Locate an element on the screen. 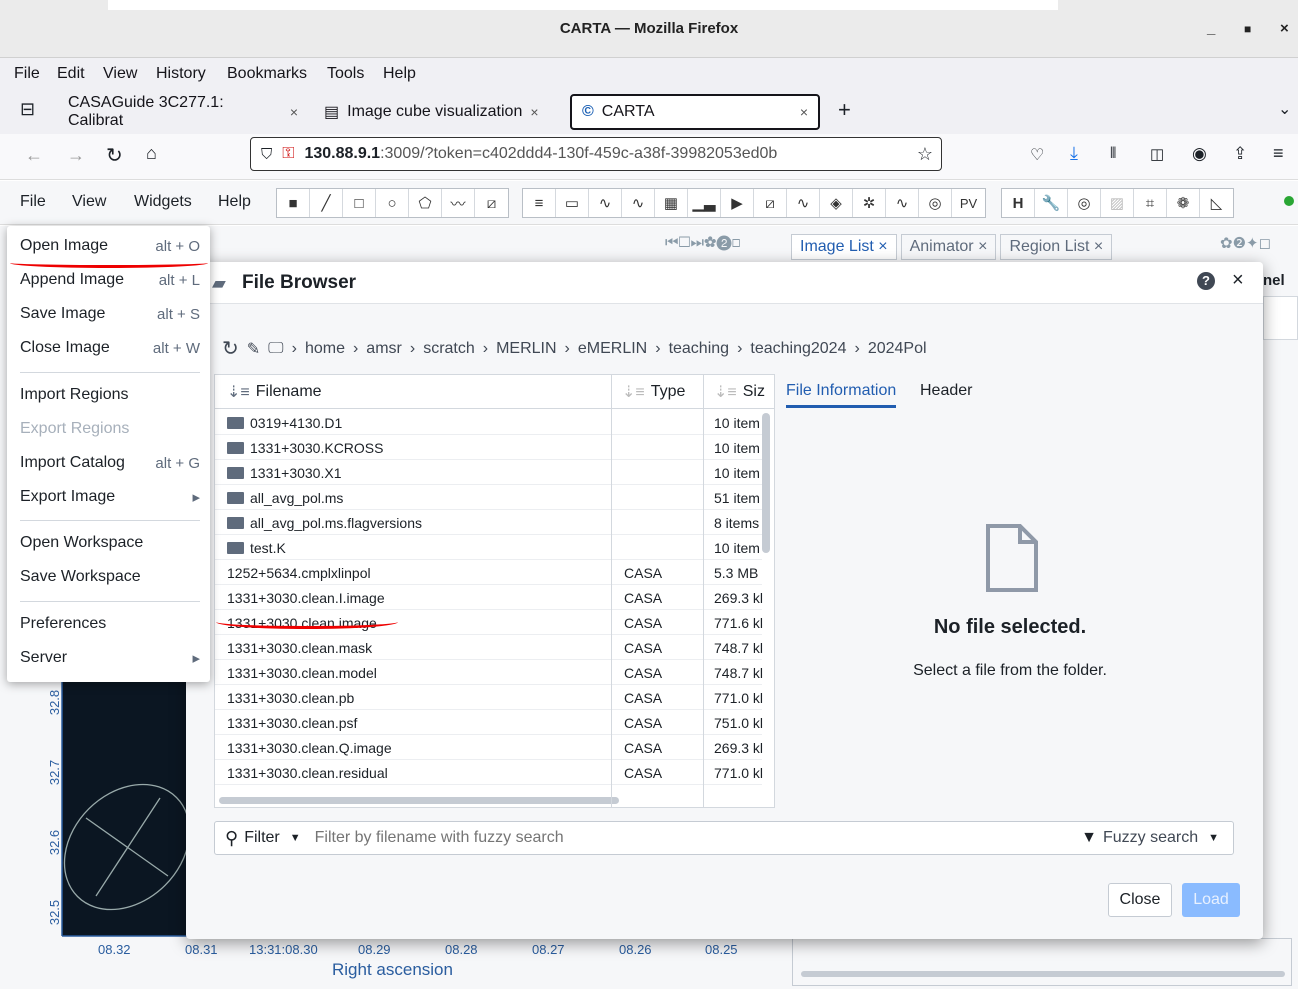 The height and width of the screenshot is (989, 1298). line-region-icon: ╱ is located at coordinates (326, 203).